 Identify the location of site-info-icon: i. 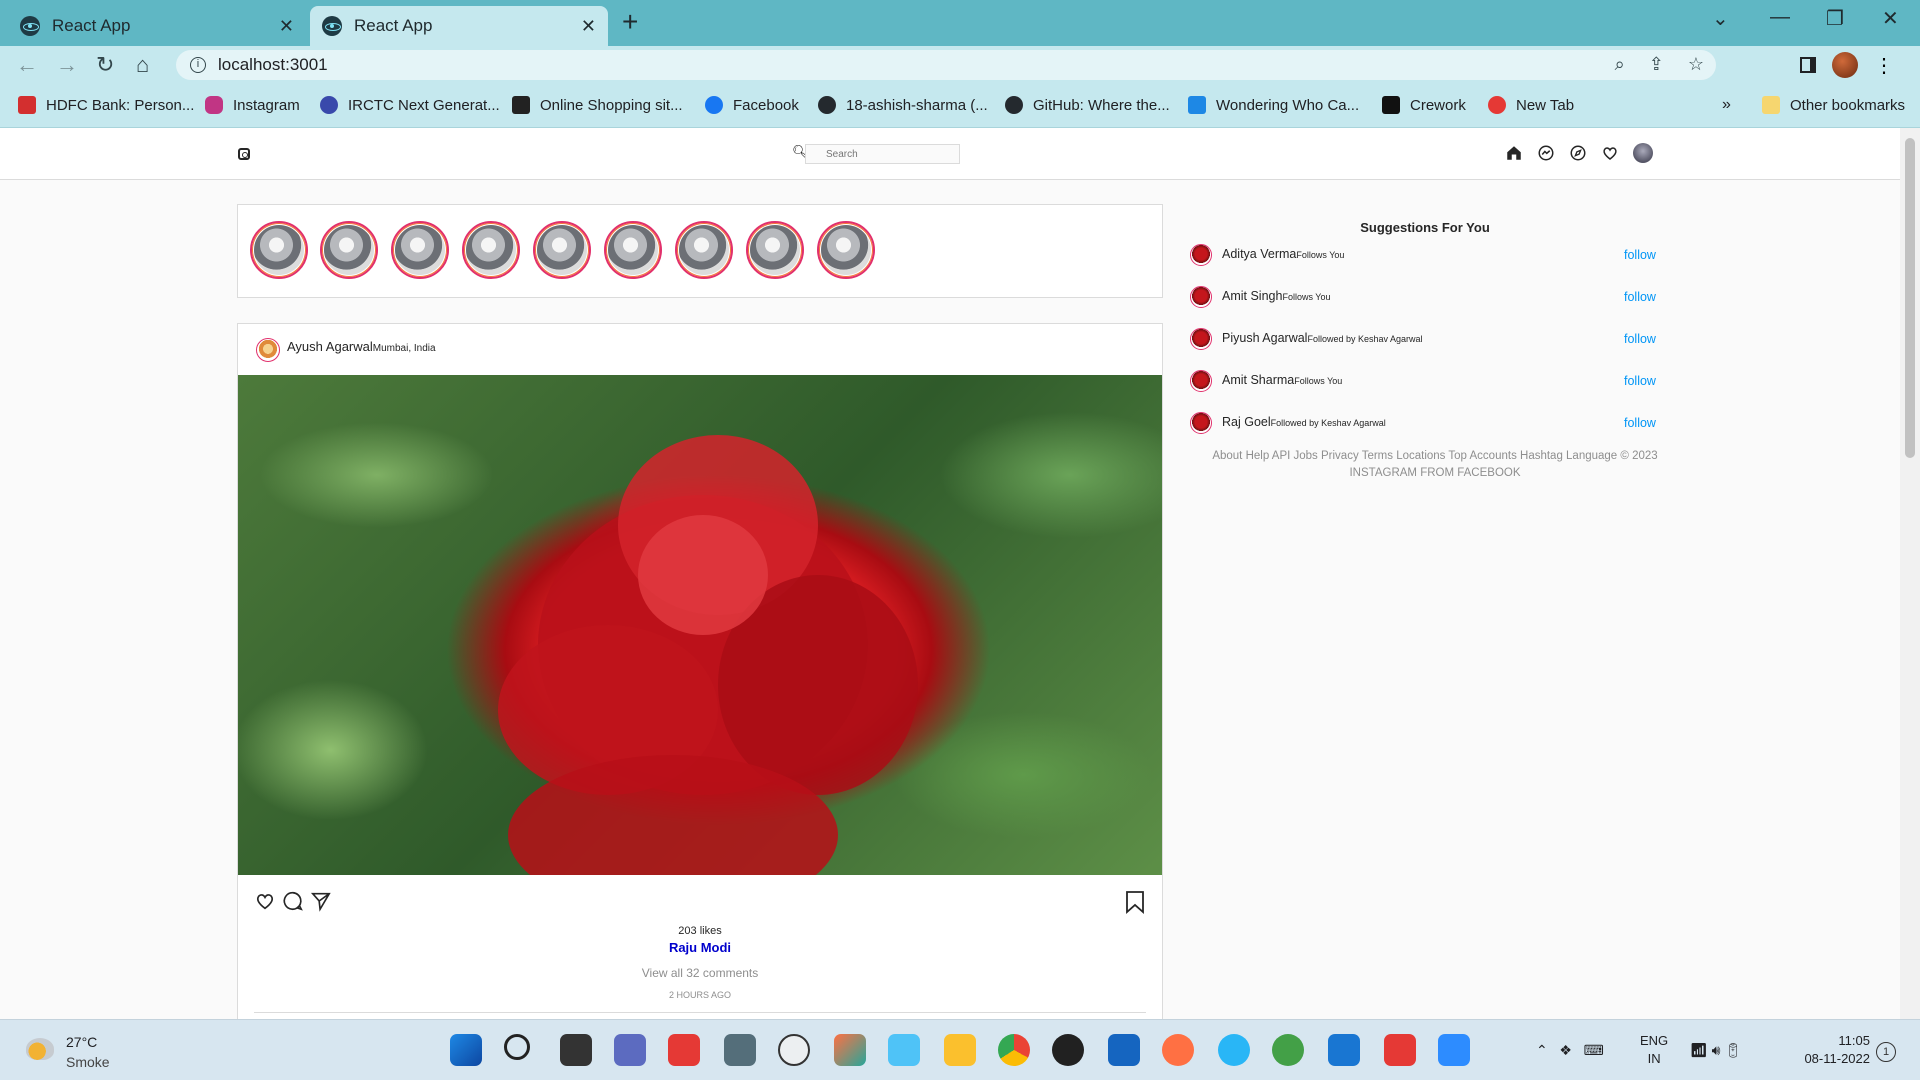
(198, 65).